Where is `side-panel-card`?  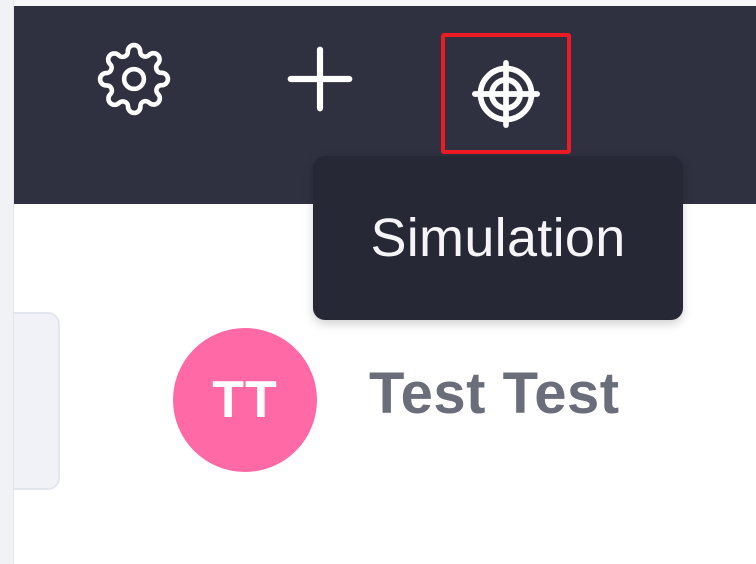 side-panel-card is located at coordinates (37, 401).